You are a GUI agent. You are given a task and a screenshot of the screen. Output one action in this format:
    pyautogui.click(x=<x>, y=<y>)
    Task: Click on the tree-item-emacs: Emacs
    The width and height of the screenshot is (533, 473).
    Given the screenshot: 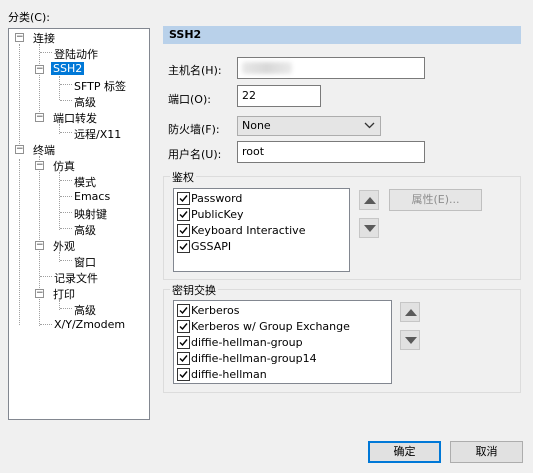 What is the action you would take?
    pyautogui.click(x=92, y=196)
    